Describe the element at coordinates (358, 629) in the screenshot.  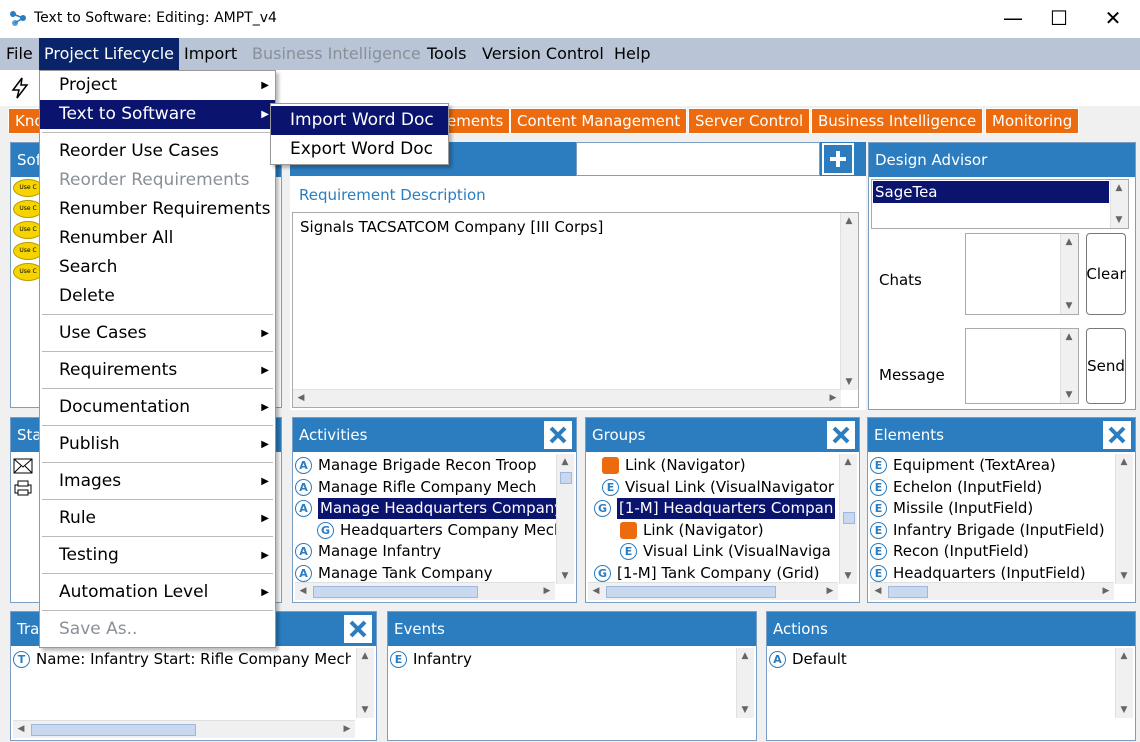
I see `close-transitions-button` at that location.